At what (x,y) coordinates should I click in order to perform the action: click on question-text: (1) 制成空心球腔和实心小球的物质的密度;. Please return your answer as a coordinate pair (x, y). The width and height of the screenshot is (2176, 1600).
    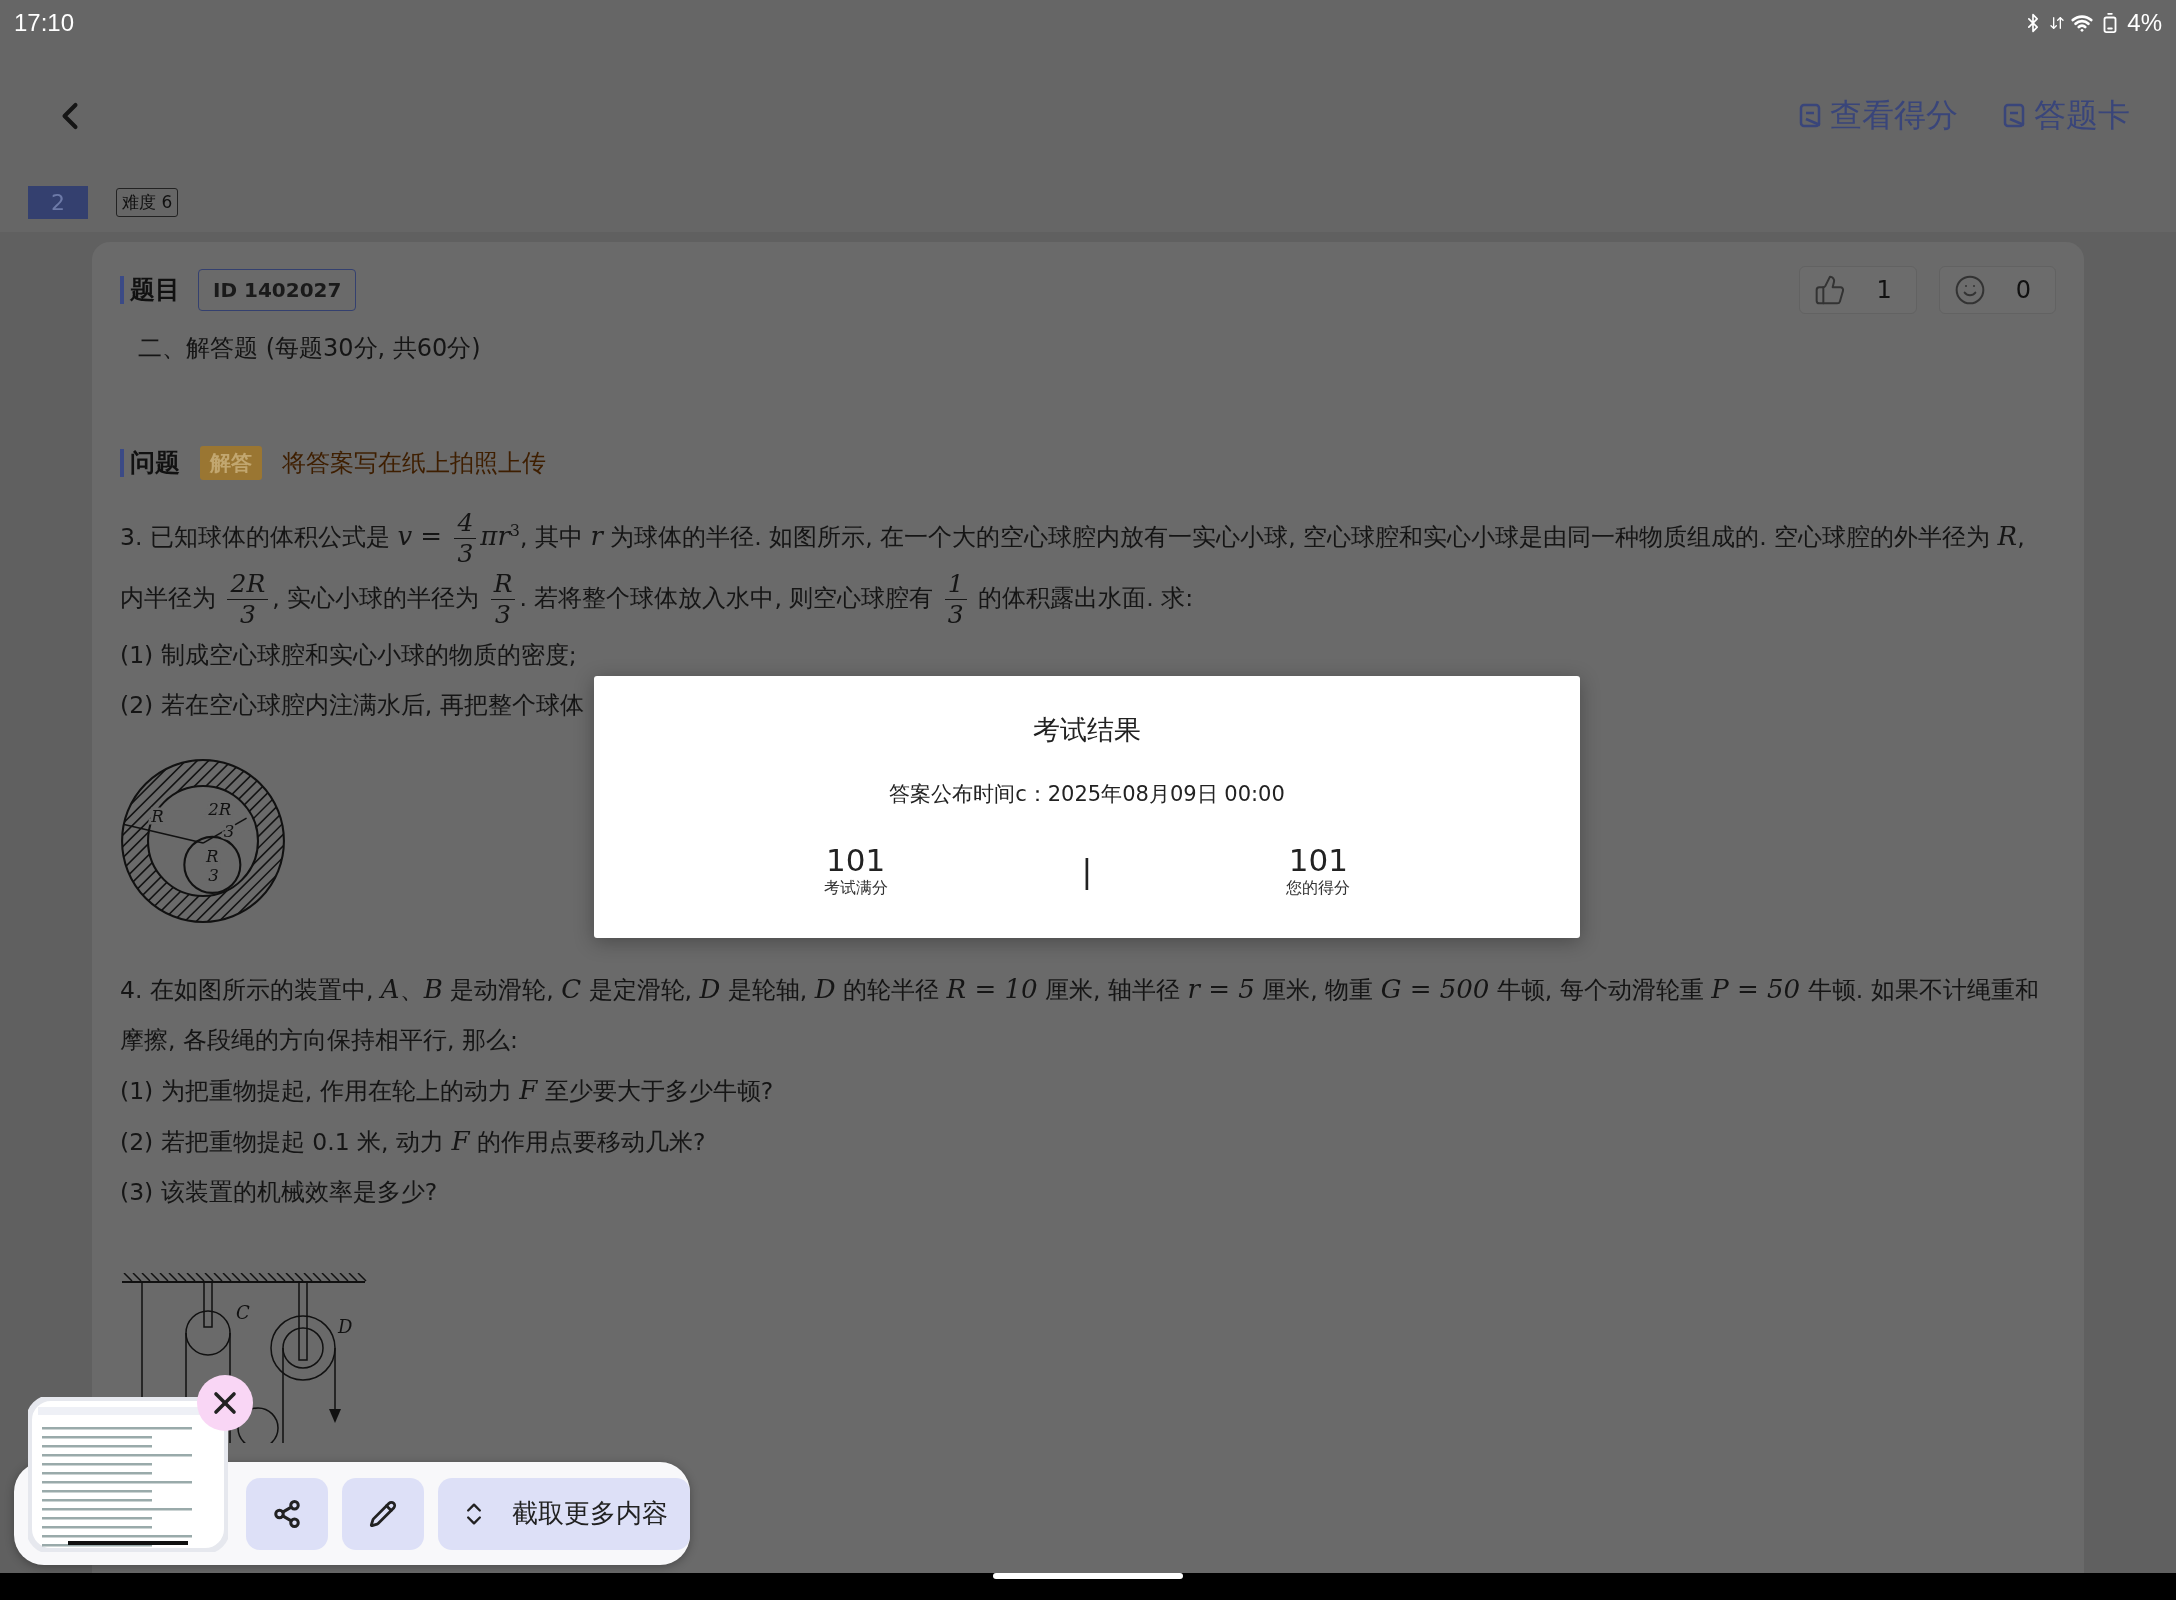
    Looking at the image, I should click on (348, 655).